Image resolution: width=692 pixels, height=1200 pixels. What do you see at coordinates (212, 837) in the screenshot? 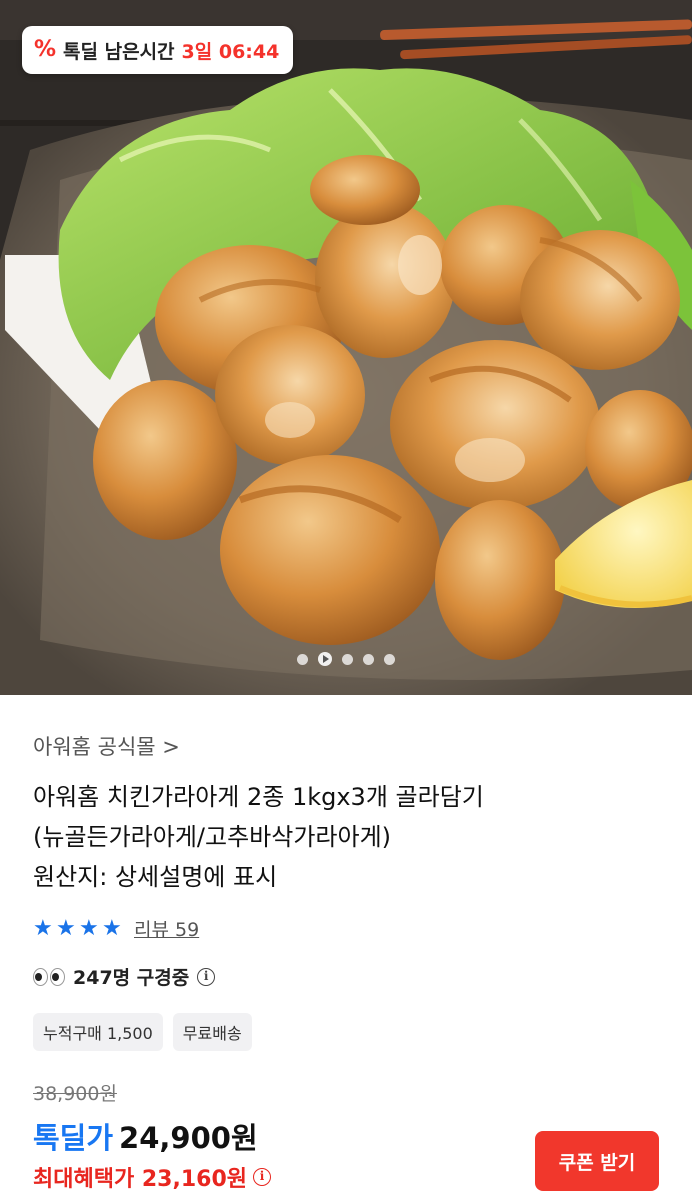
I see `product-title-line: (뉴골든가라아게/고추바삭가라아게)` at bounding box center [212, 837].